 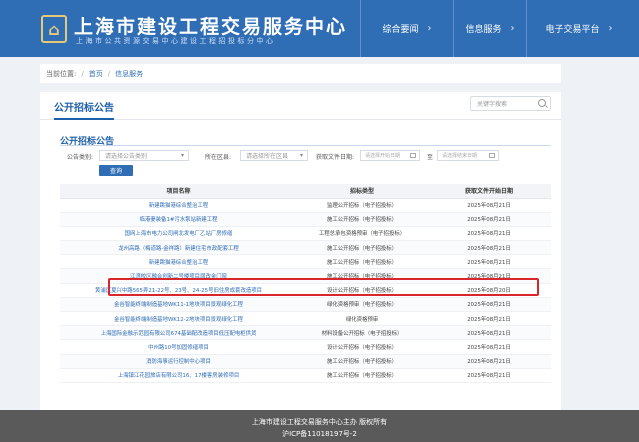 What do you see at coordinates (430, 157) in the screenshot?
I see `date-to-label: 至` at bounding box center [430, 157].